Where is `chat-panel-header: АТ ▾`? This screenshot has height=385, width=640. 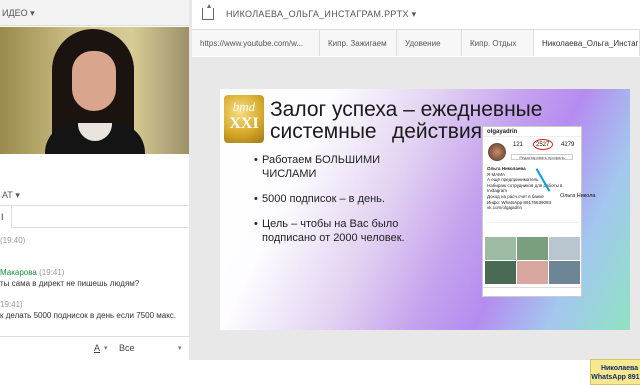
chat-panel-header: АТ ▾ is located at coordinates (95, 195).